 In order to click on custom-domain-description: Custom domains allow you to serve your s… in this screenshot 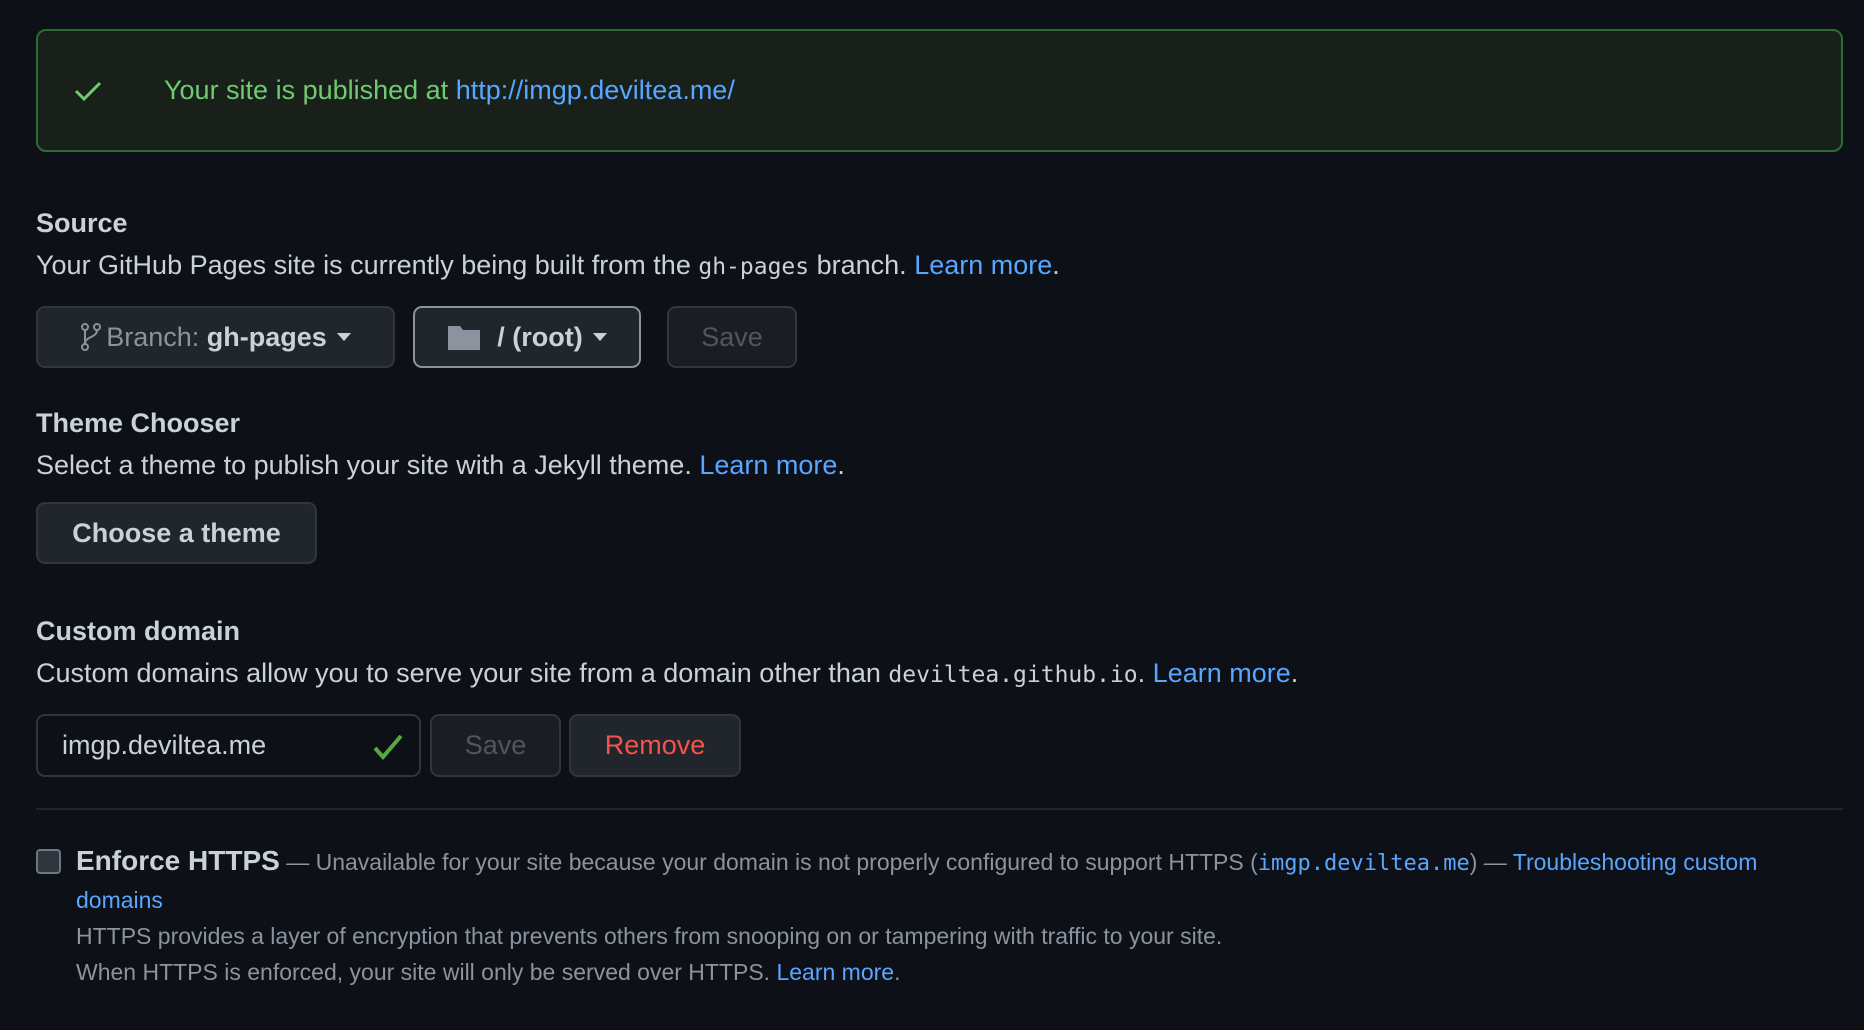, I will do `click(667, 673)`.